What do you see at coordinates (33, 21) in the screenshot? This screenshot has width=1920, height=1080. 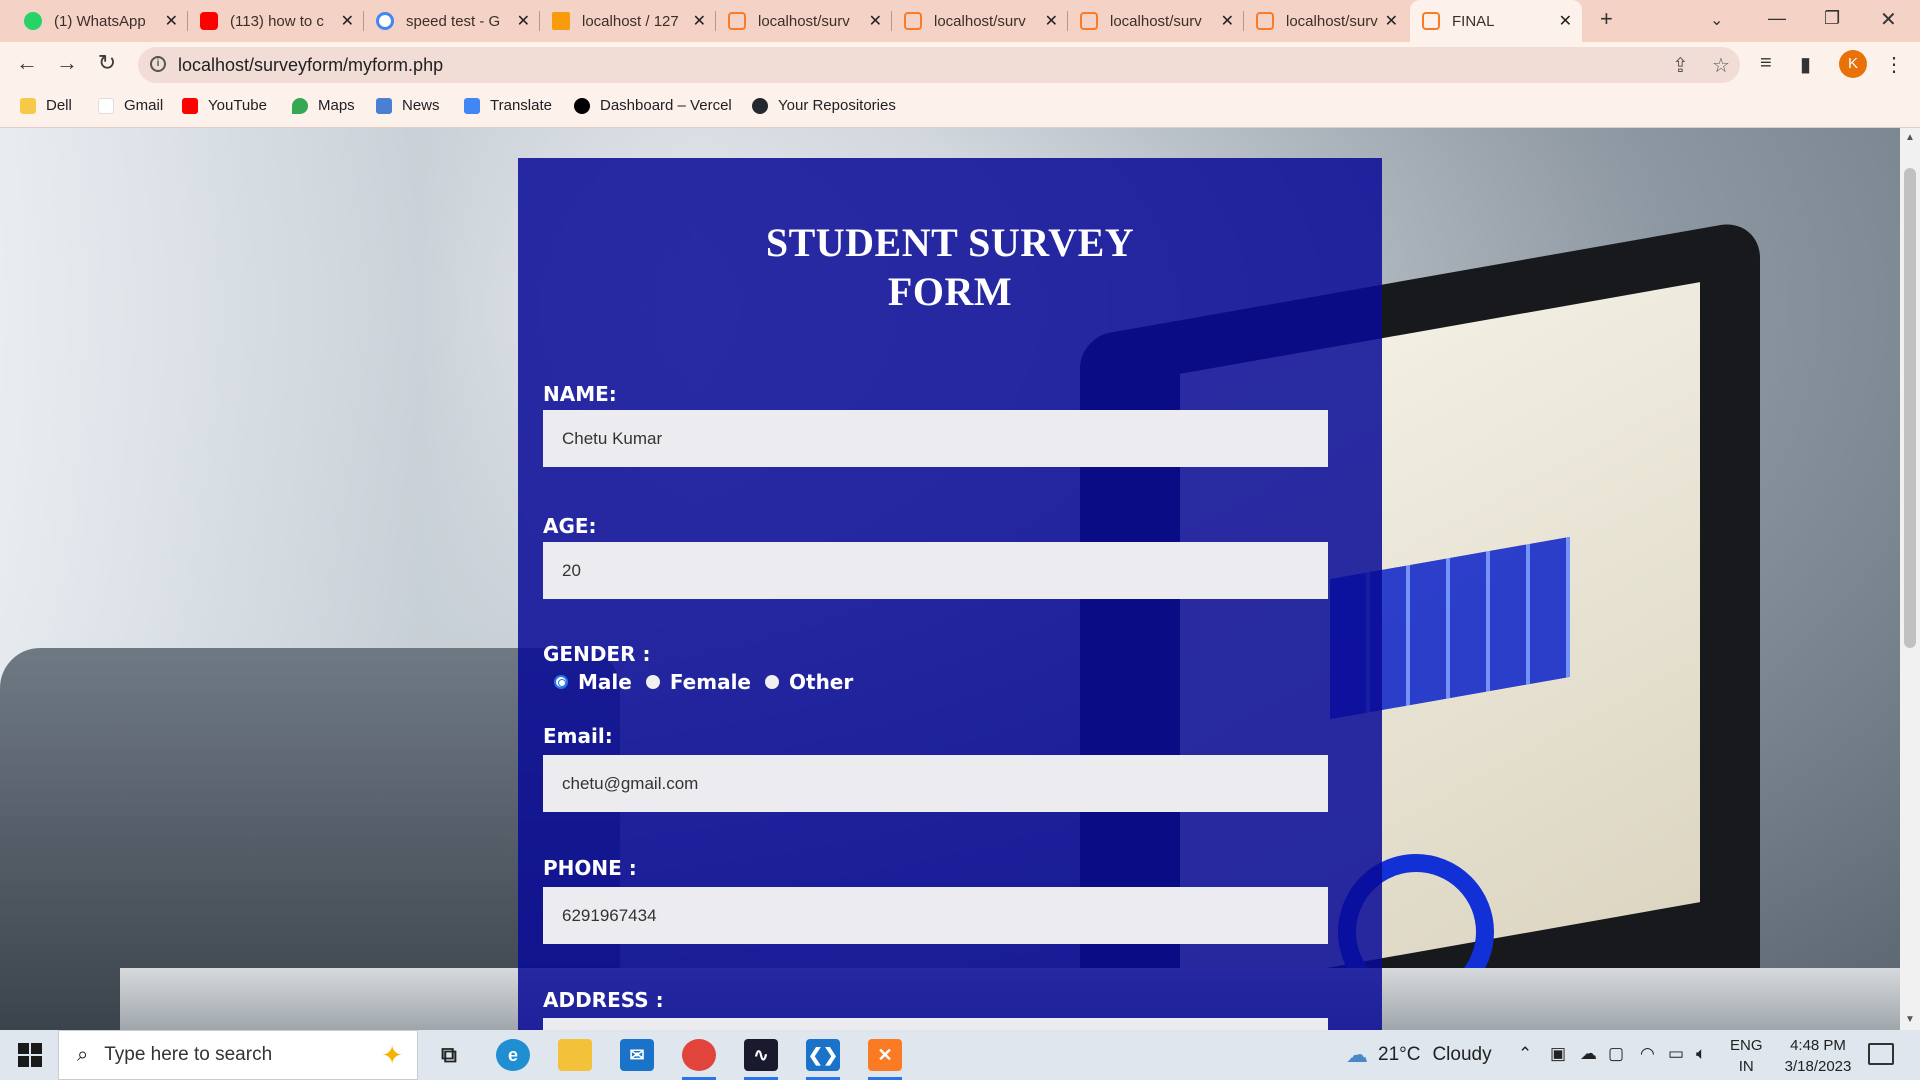 I see `whatsapp-icon` at bounding box center [33, 21].